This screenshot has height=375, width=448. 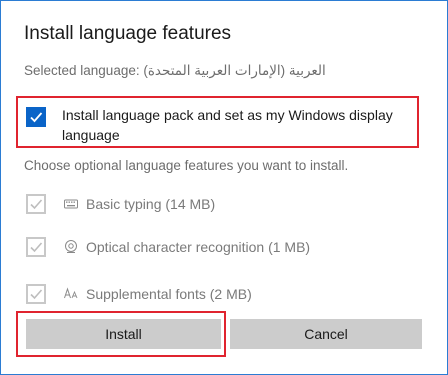 I want to click on cancel-button: Cancel, so click(x=326, y=334).